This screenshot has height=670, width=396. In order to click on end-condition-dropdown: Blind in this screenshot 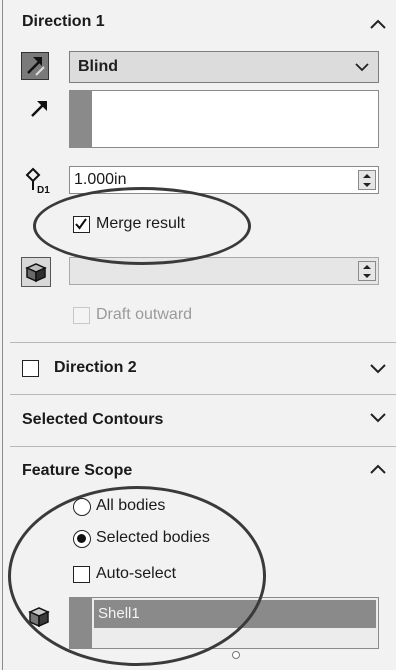, I will do `click(224, 67)`.